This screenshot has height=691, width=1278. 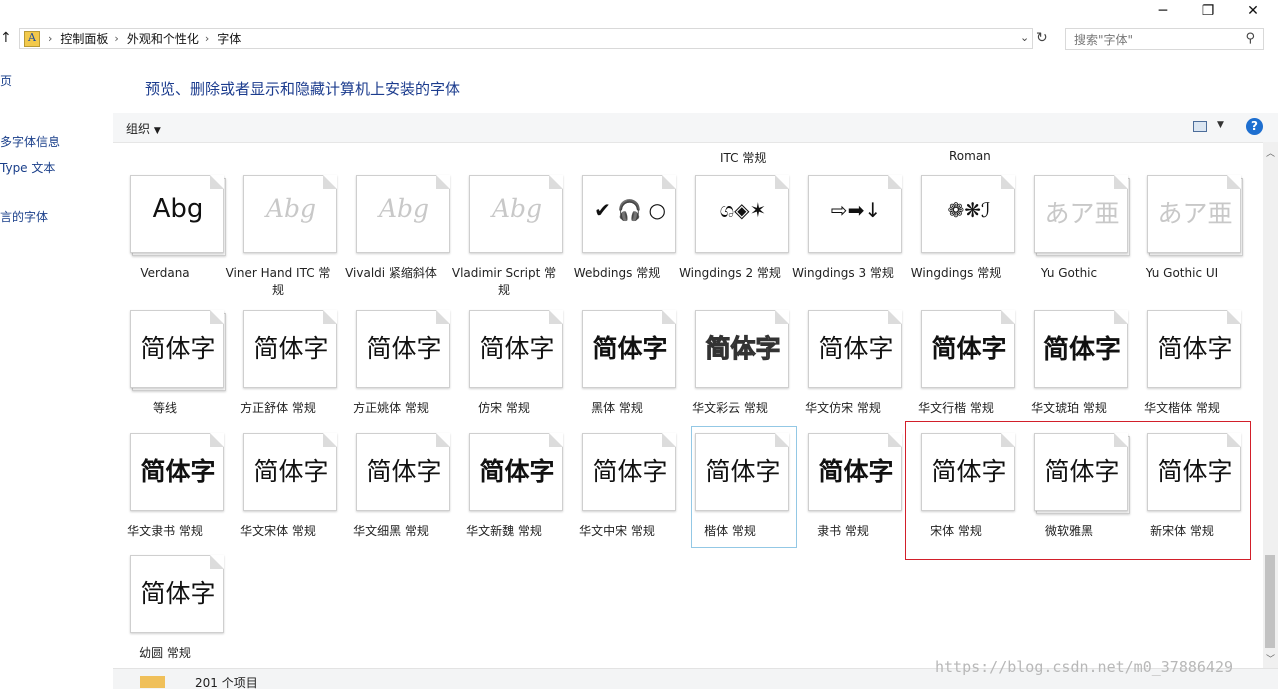 I want to click on breadcrumb-appearance: 外观和个性化, so click(x=163, y=38).